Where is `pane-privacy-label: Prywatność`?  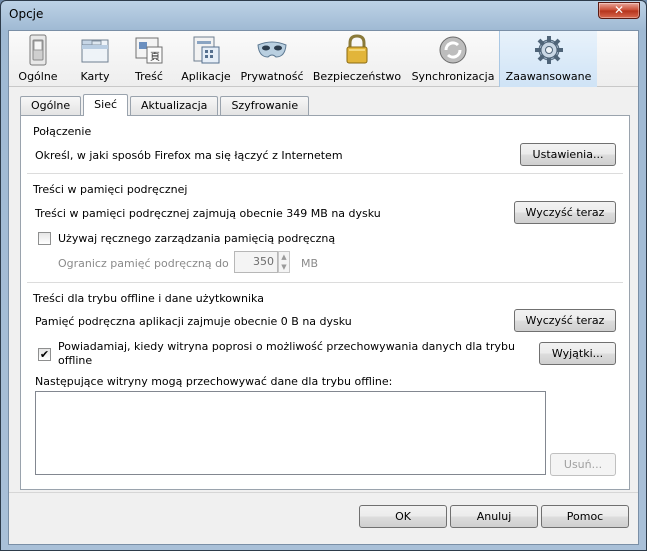
pane-privacy-label: Prywatność is located at coordinates (272, 76).